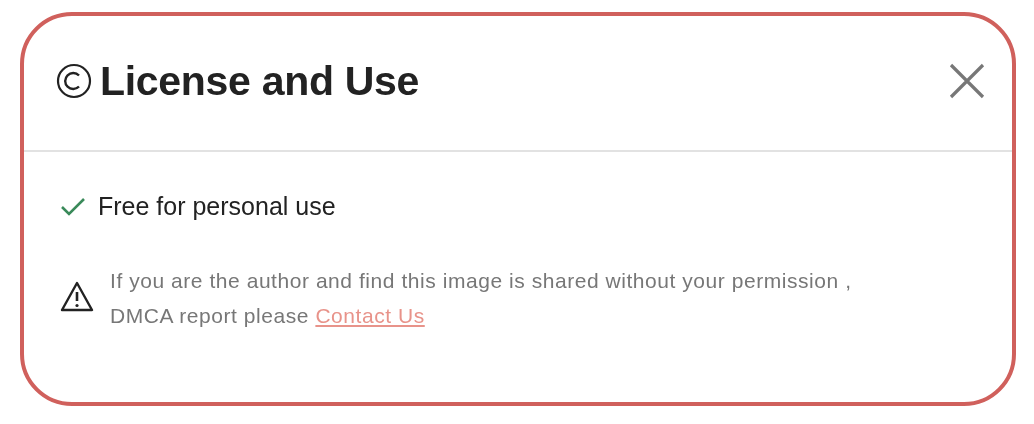 The image size is (1034, 424). I want to click on feature-label: Free for personal use, so click(217, 206).